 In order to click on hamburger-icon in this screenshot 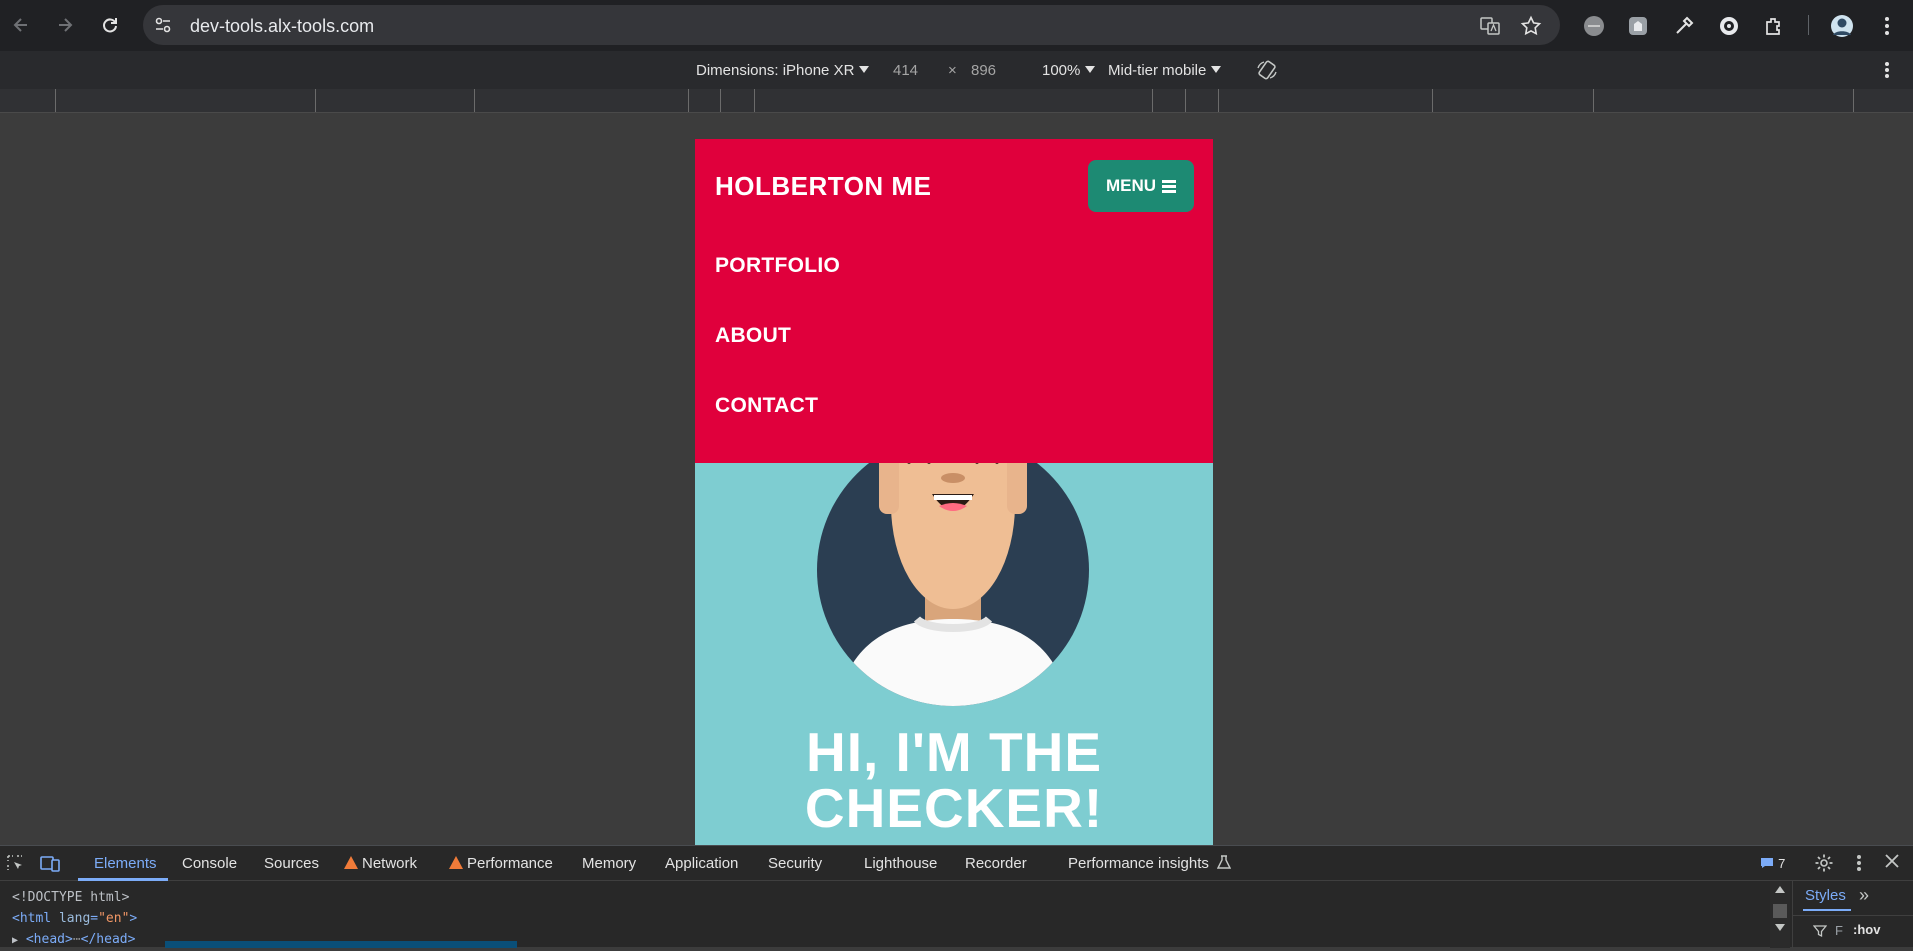, I will do `click(1169, 186)`.